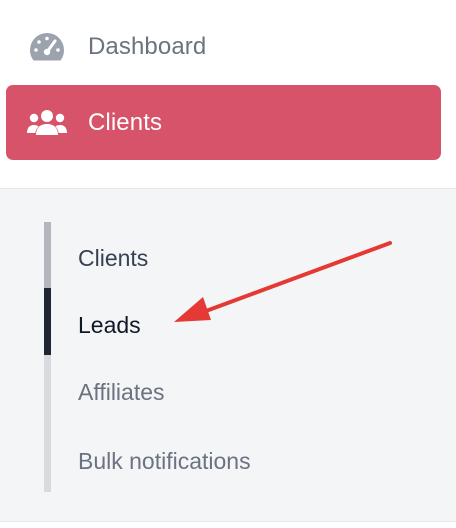 This screenshot has width=456, height=528. Describe the element at coordinates (47, 321) in the screenshot. I see `submenu-active-indicator` at that location.